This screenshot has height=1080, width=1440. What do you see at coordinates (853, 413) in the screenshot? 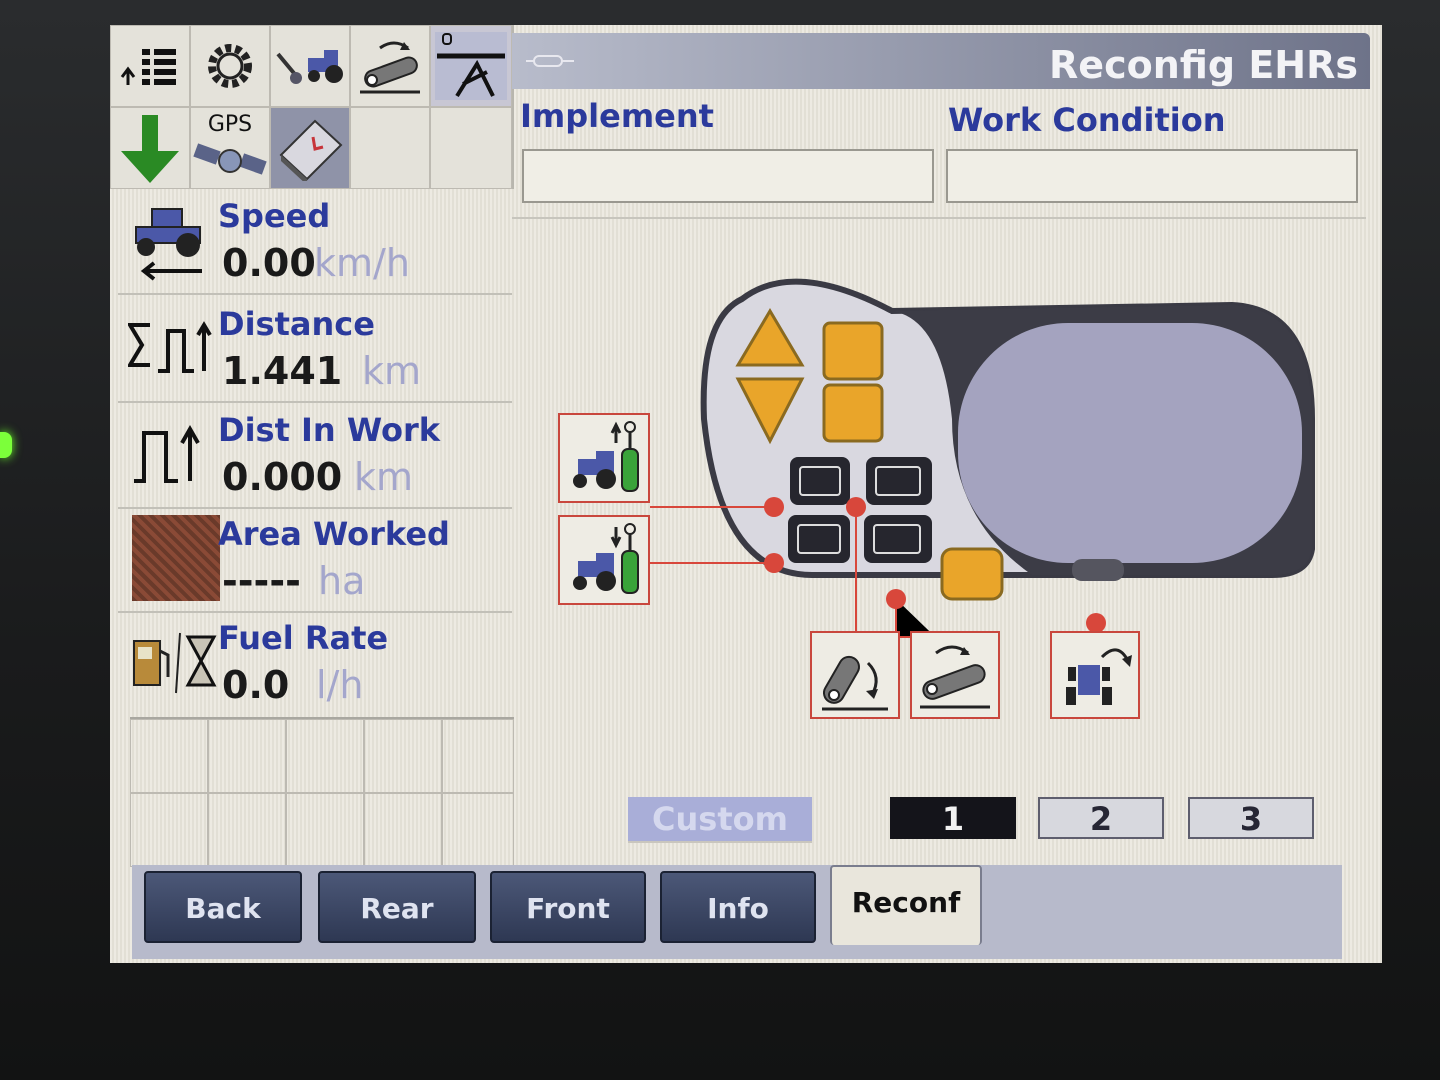
I see `orange-lower-button` at bounding box center [853, 413].